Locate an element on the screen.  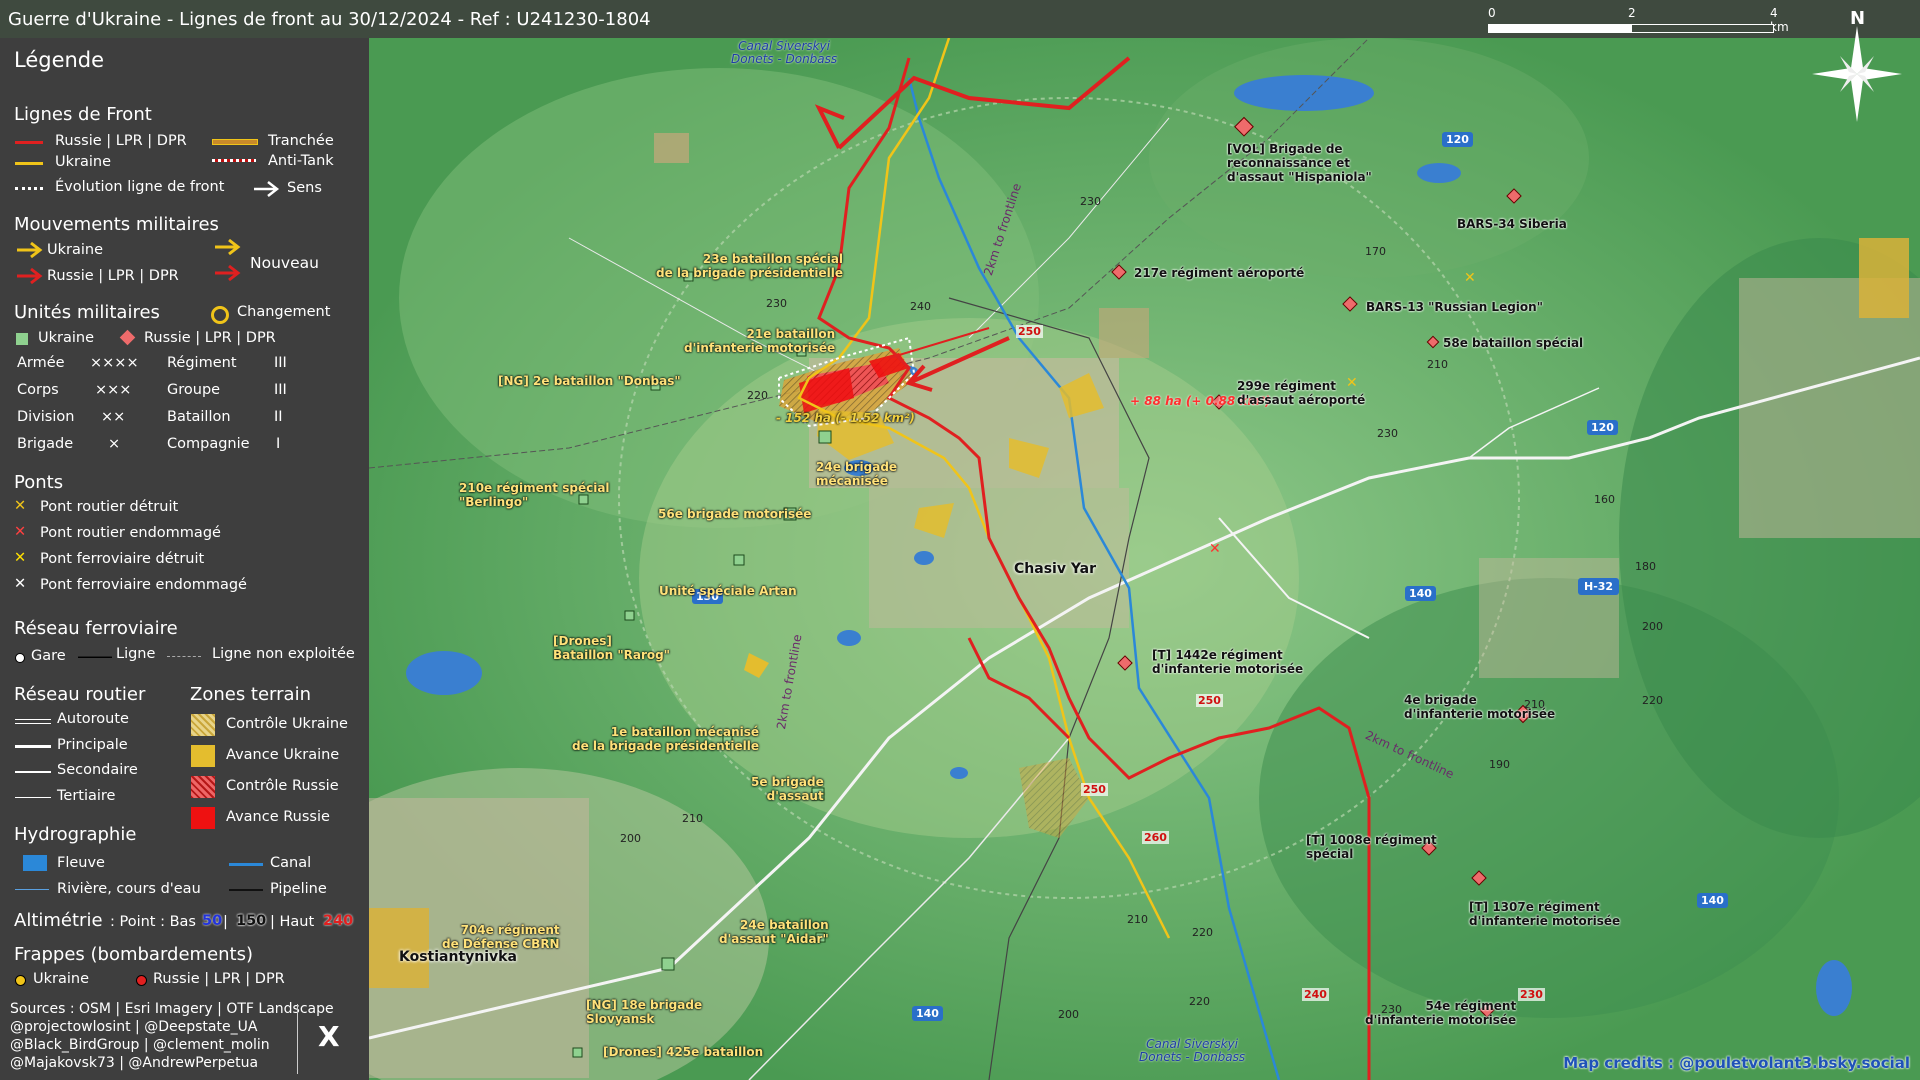
front-direction-label: Sens is located at coordinates (304, 188).